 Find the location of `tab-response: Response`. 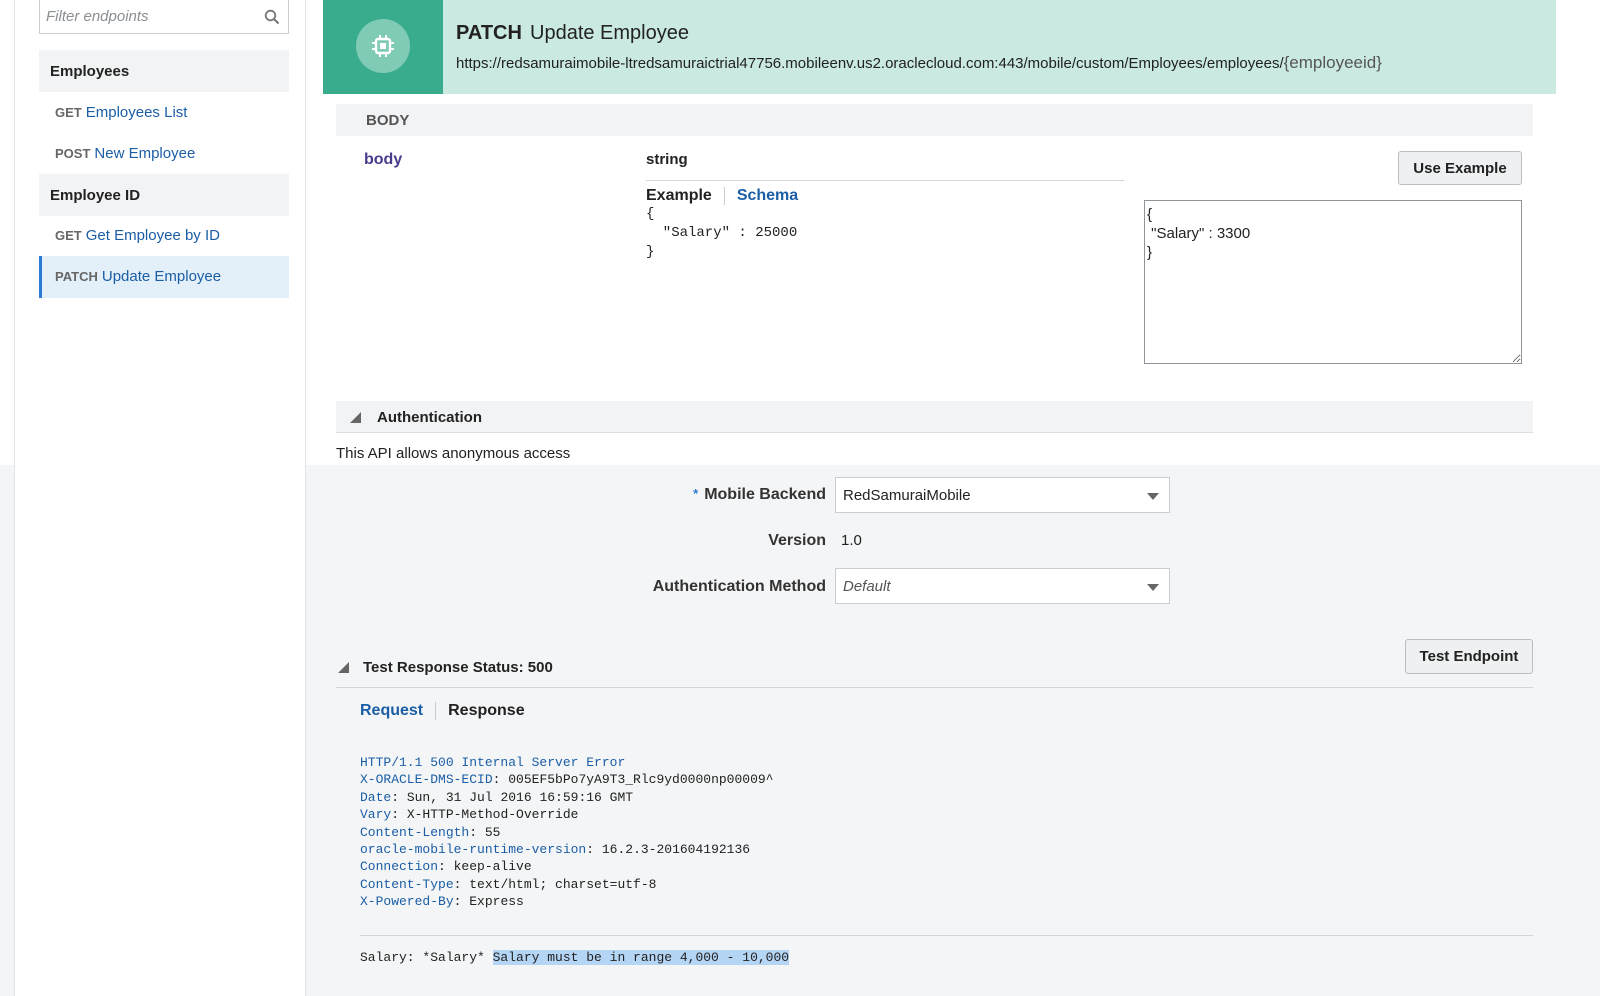

tab-response: Response is located at coordinates (480, 711).